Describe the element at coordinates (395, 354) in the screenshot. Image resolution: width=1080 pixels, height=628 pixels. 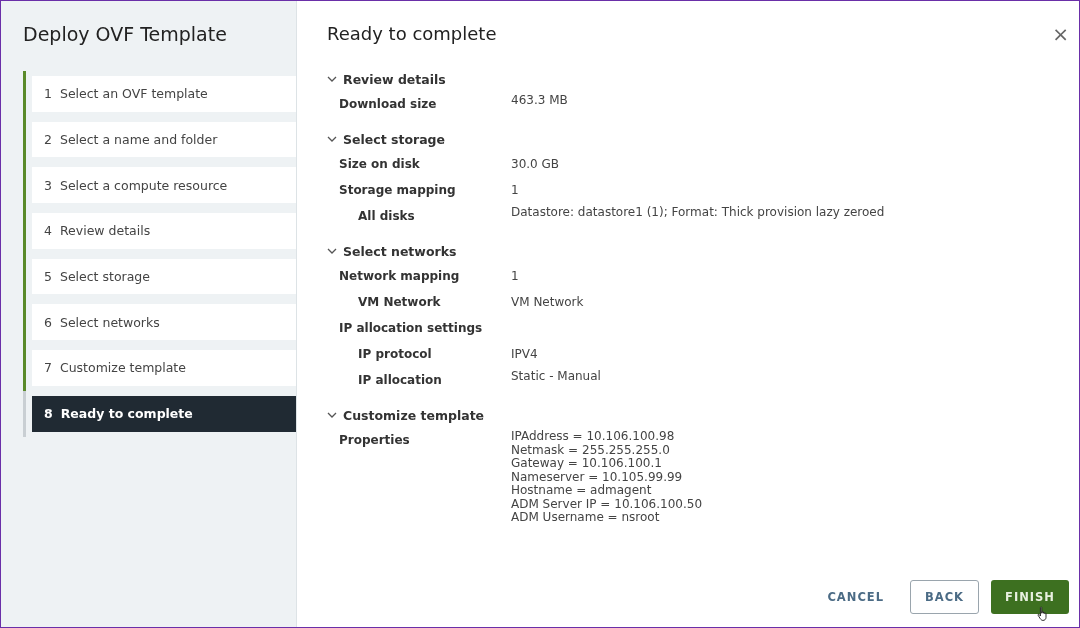
I see `field-label: IP protocol` at that location.